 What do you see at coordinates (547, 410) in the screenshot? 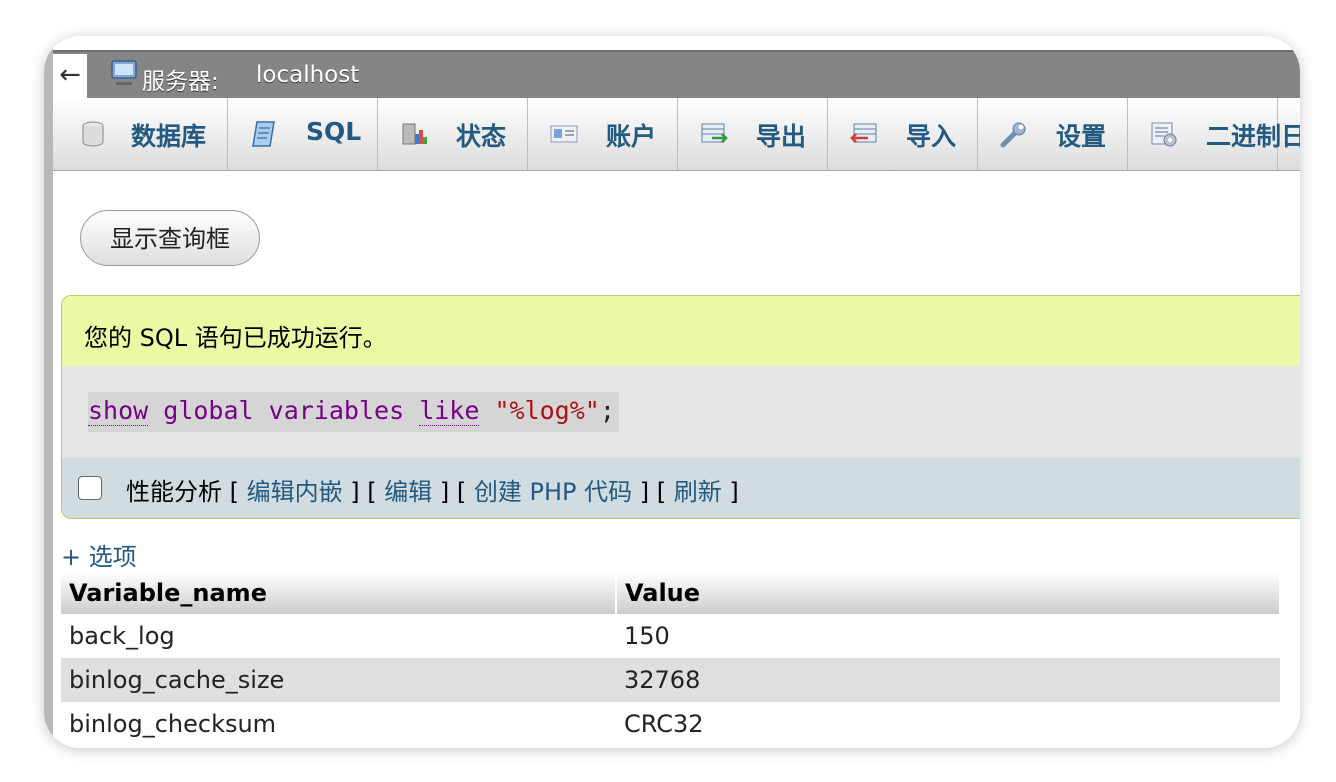
I see `sql-string-pattern: "%log%"` at bounding box center [547, 410].